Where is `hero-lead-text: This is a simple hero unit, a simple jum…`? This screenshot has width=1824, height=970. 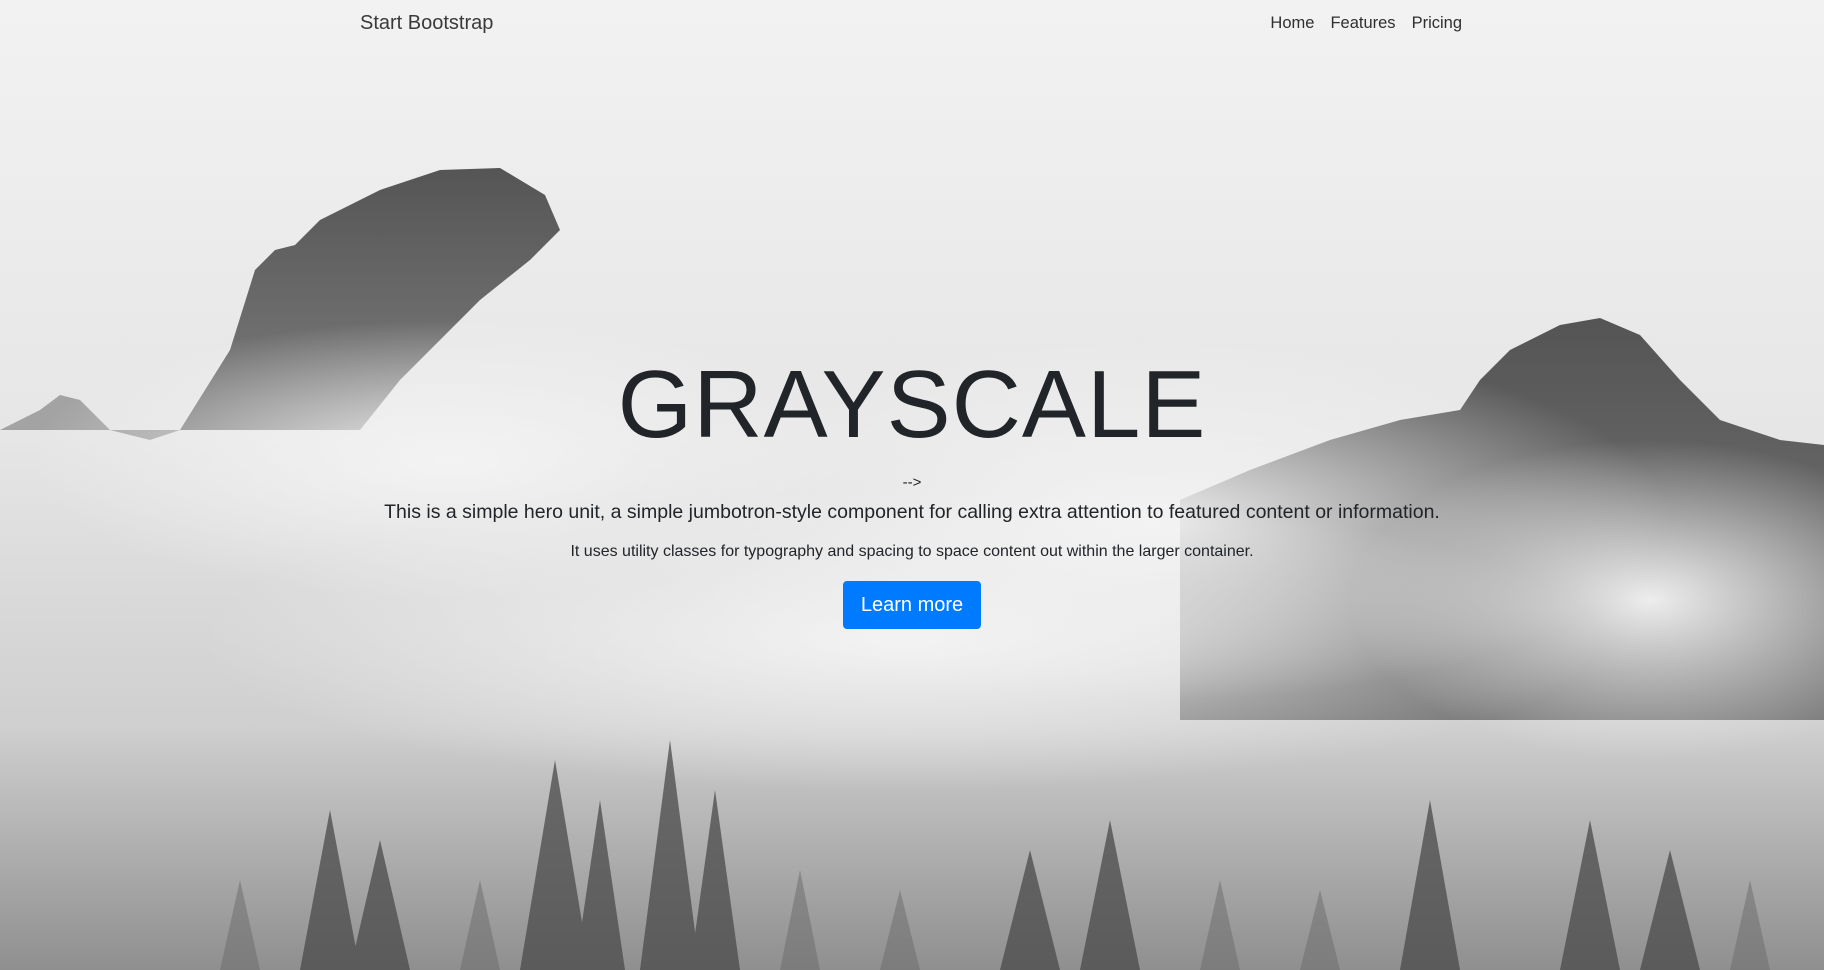 hero-lead-text: This is a simple hero unit, a simple jum… is located at coordinates (912, 512).